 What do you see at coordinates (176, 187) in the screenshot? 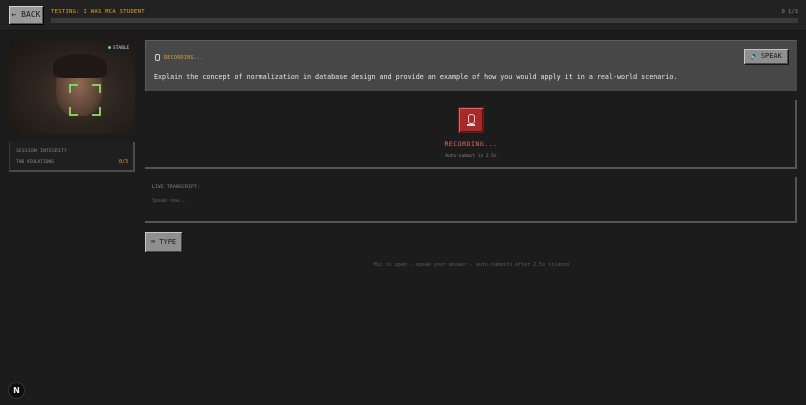
I see `transcript-title: LIVE TRANSCRIPT:` at bounding box center [176, 187].